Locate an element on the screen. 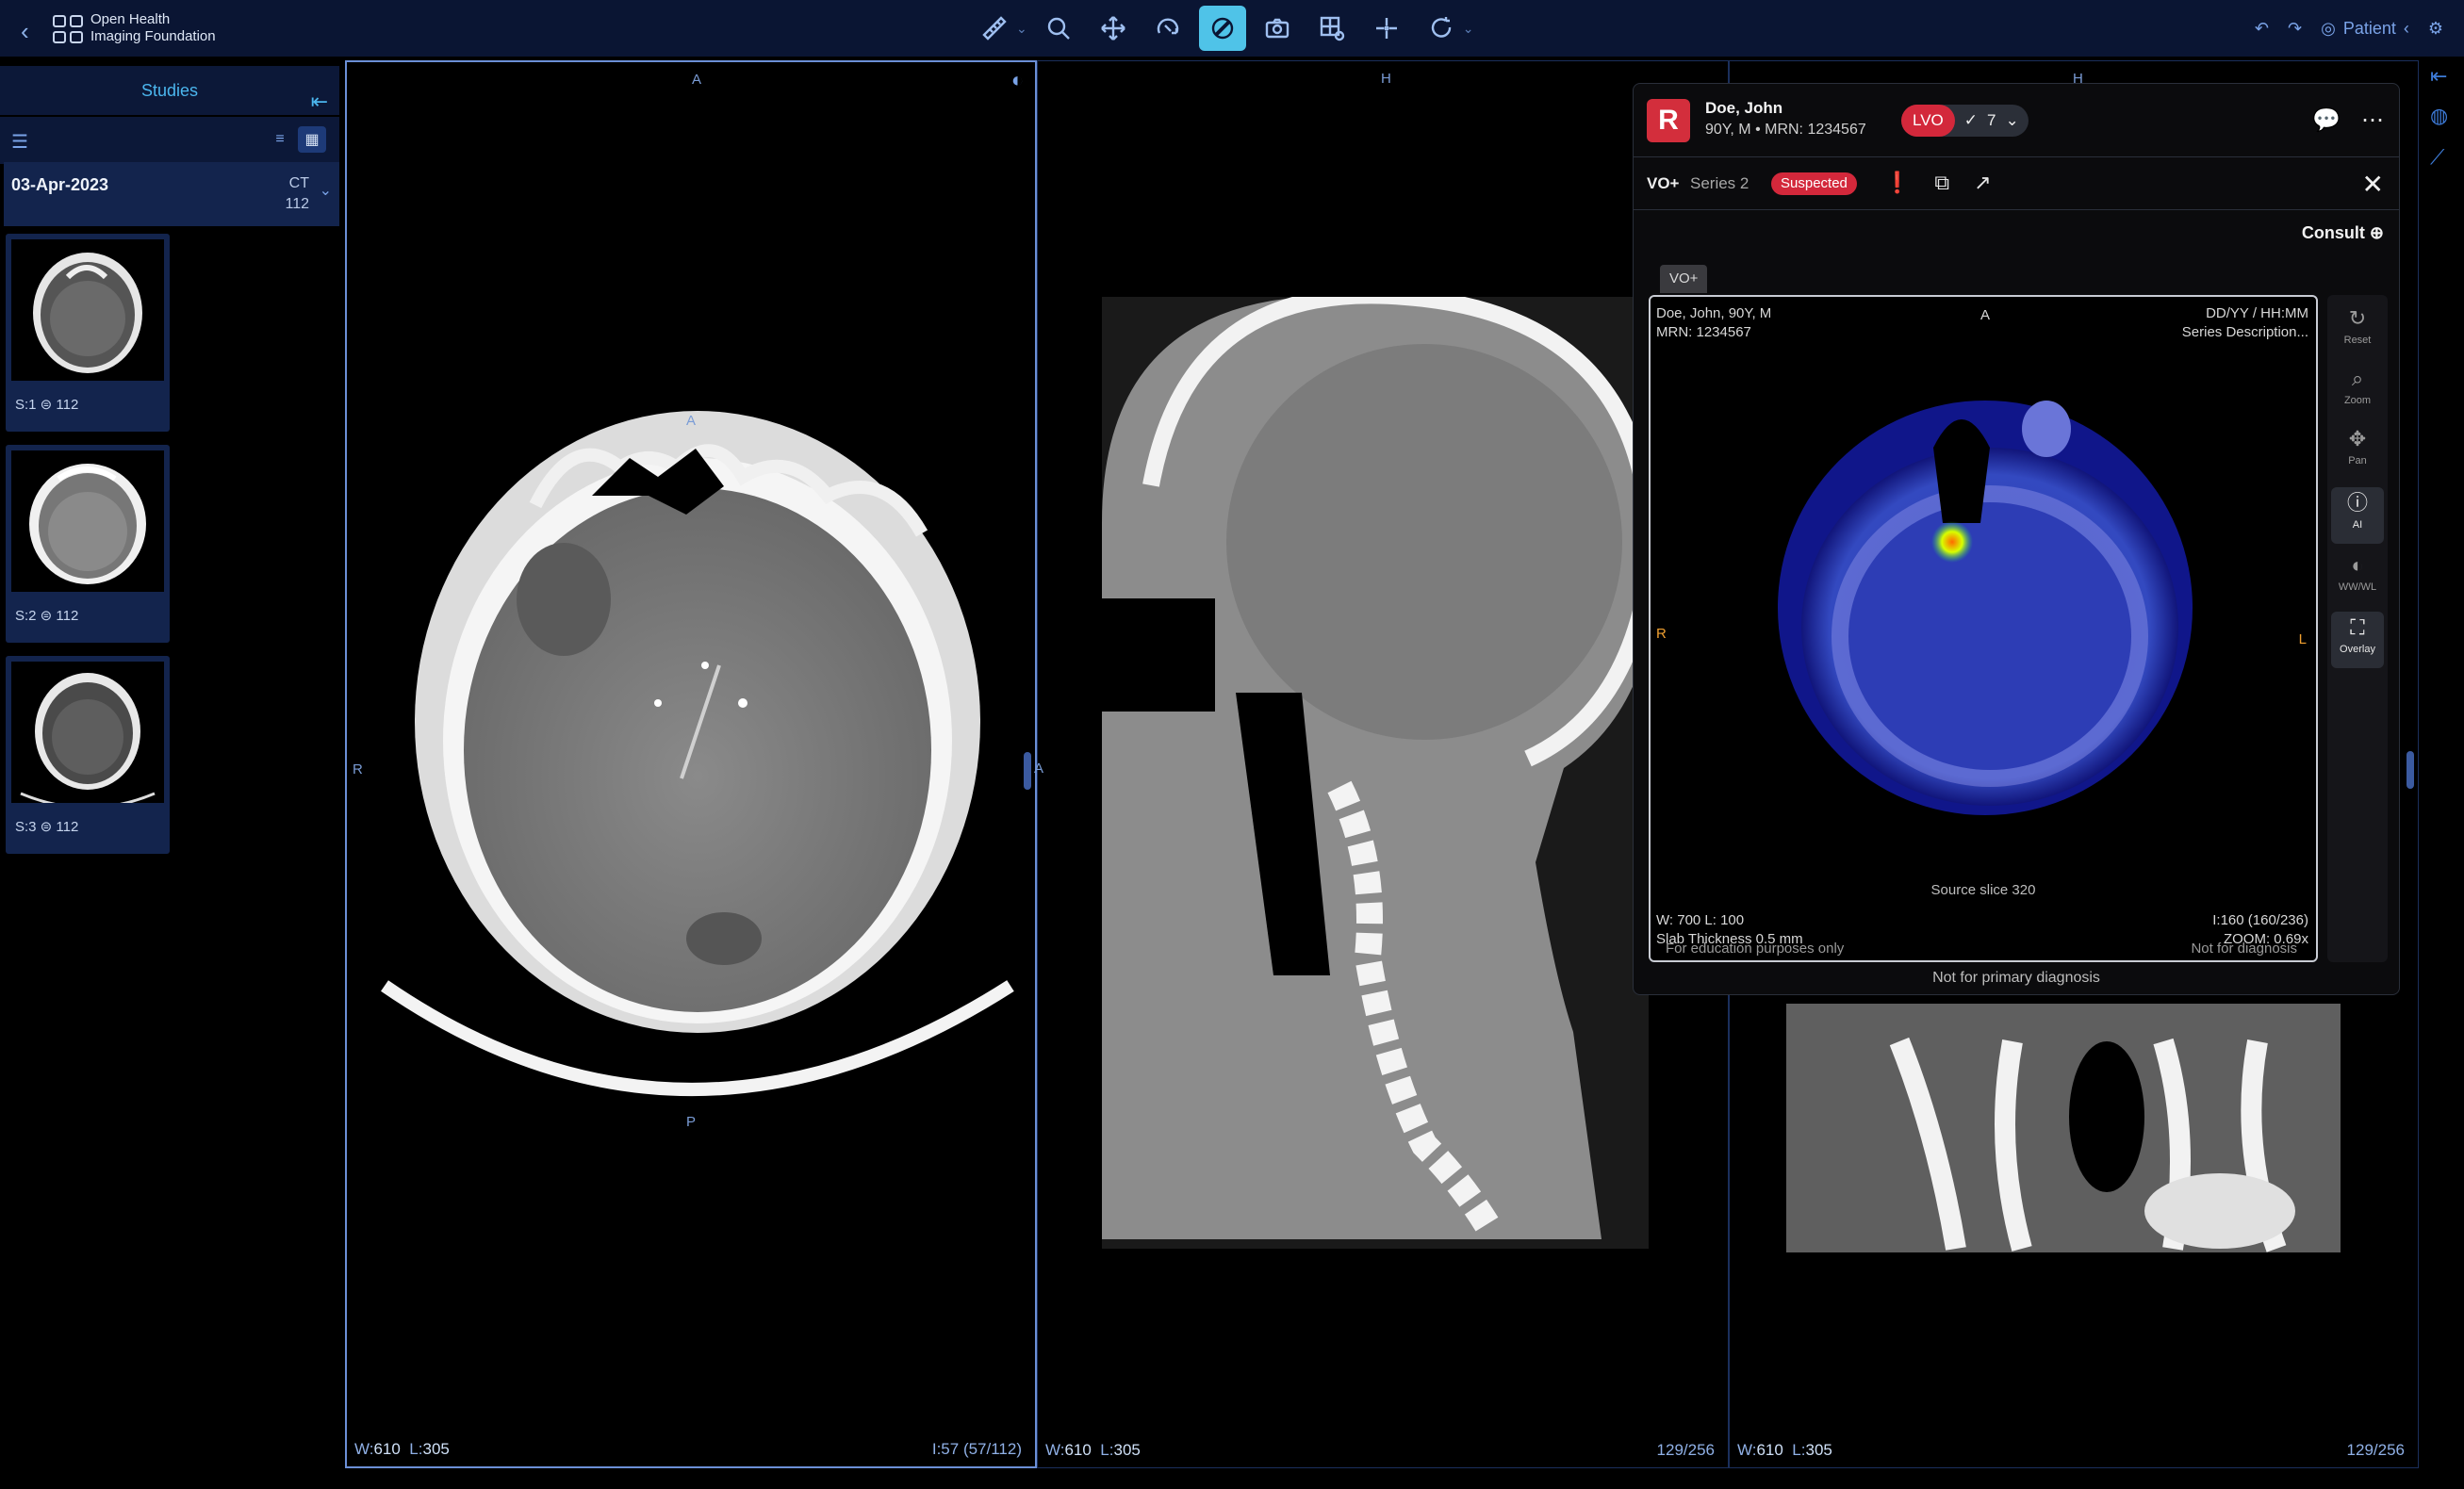 This screenshot has width=2464, height=1489. measure-ruler-icon is located at coordinates (994, 29).